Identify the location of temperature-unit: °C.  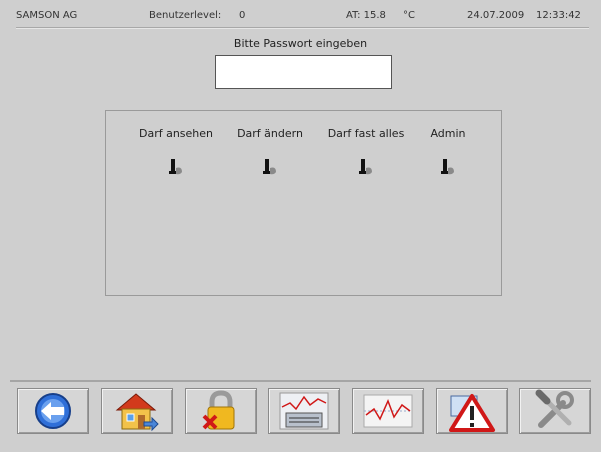
(409, 15).